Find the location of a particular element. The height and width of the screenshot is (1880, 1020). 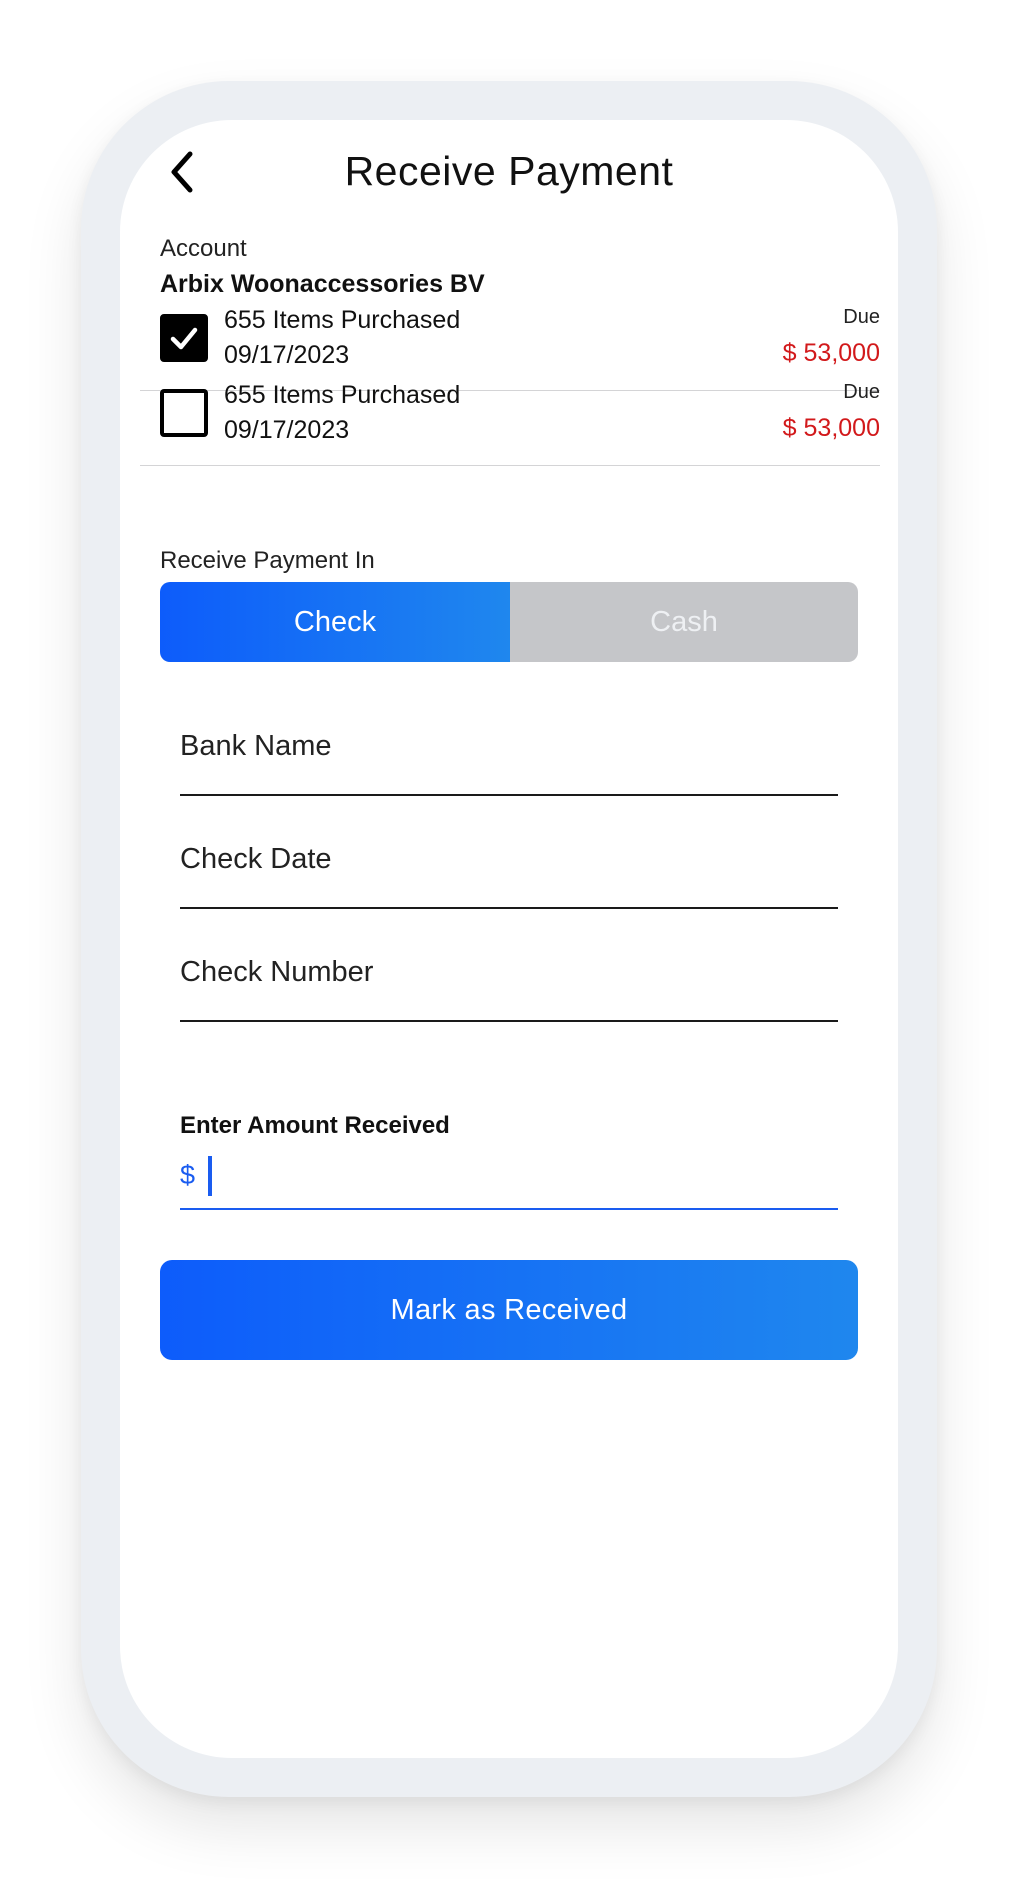

page-title: Receive Payment is located at coordinates (509, 171).